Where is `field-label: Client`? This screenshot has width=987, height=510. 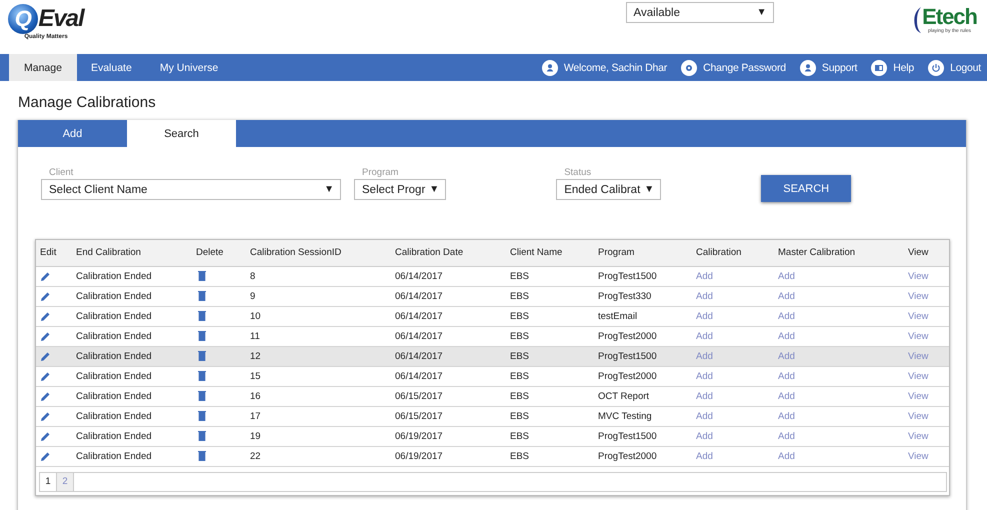 field-label: Client is located at coordinates (61, 172).